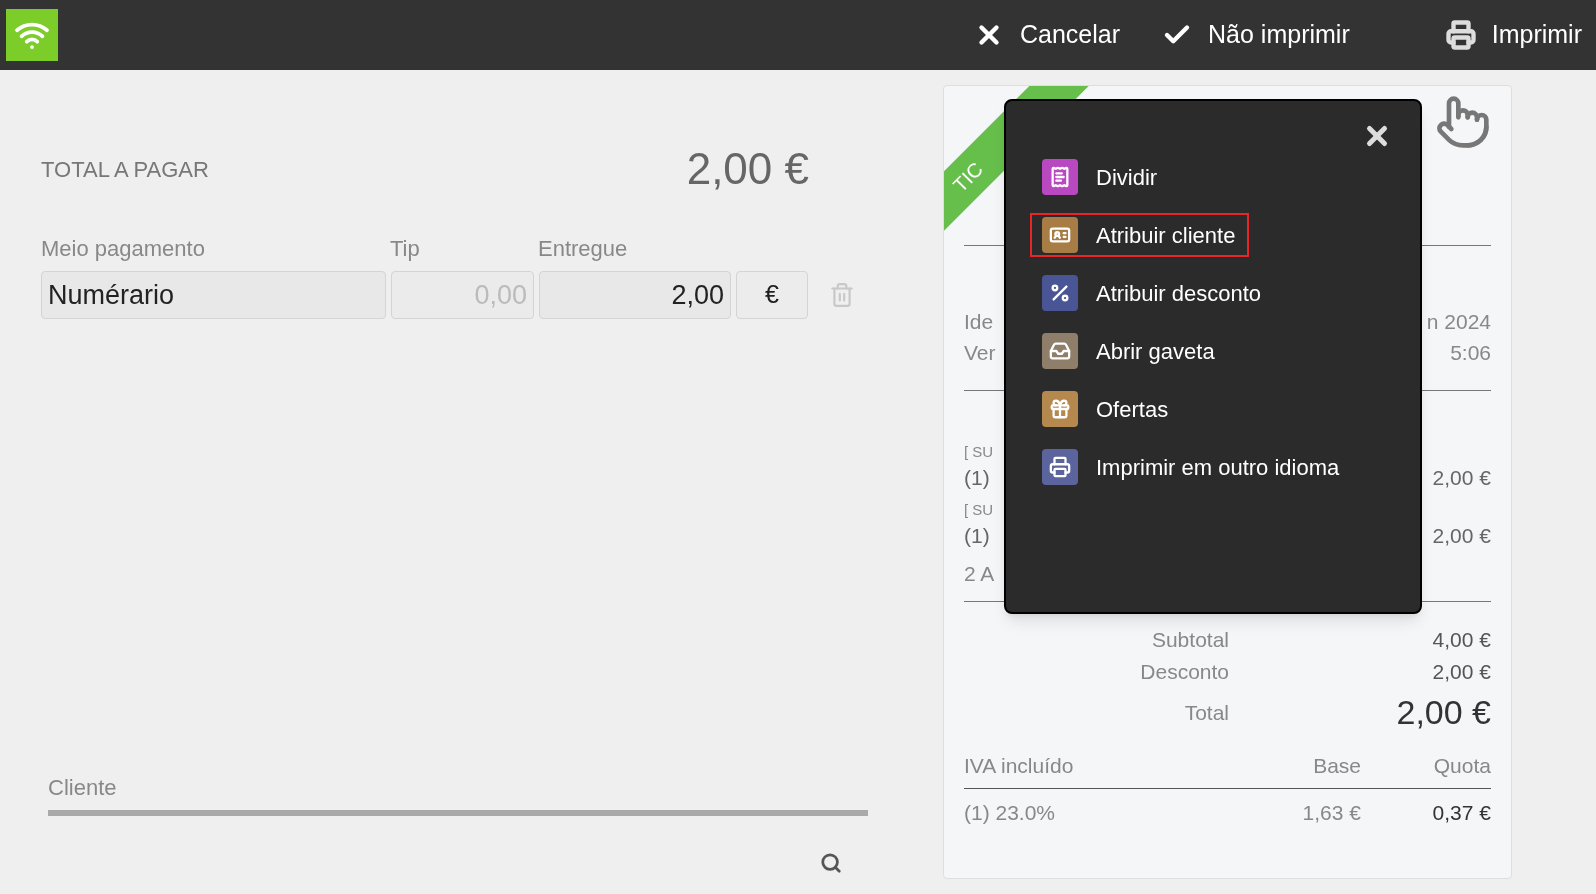 The height and width of the screenshot is (894, 1596). Describe the element at coordinates (831, 863) in the screenshot. I see `search-icon` at that location.